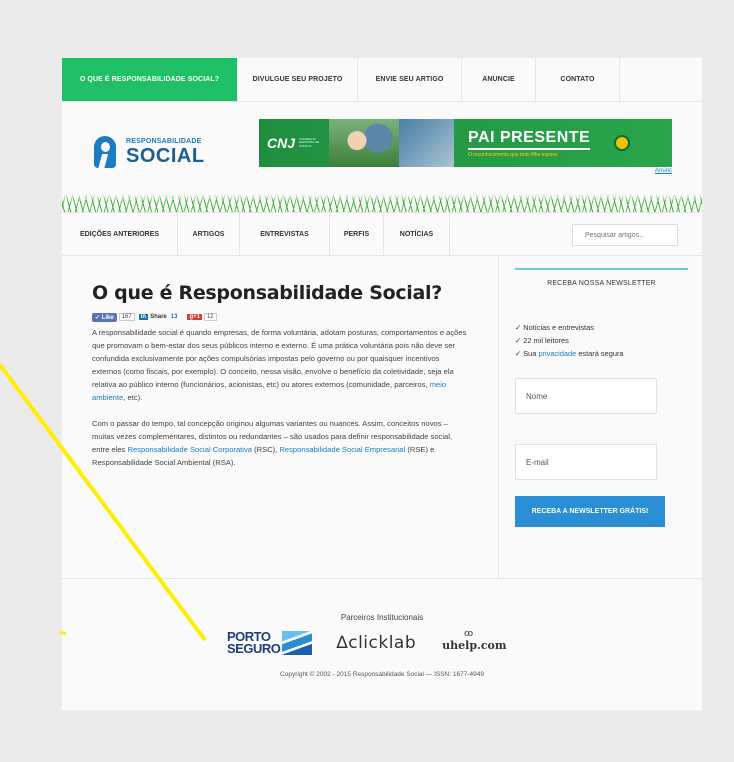  What do you see at coordinates (622, 143) in the screenshot?
I see `brazil-seal-icon` at bounding box center [622, 143].